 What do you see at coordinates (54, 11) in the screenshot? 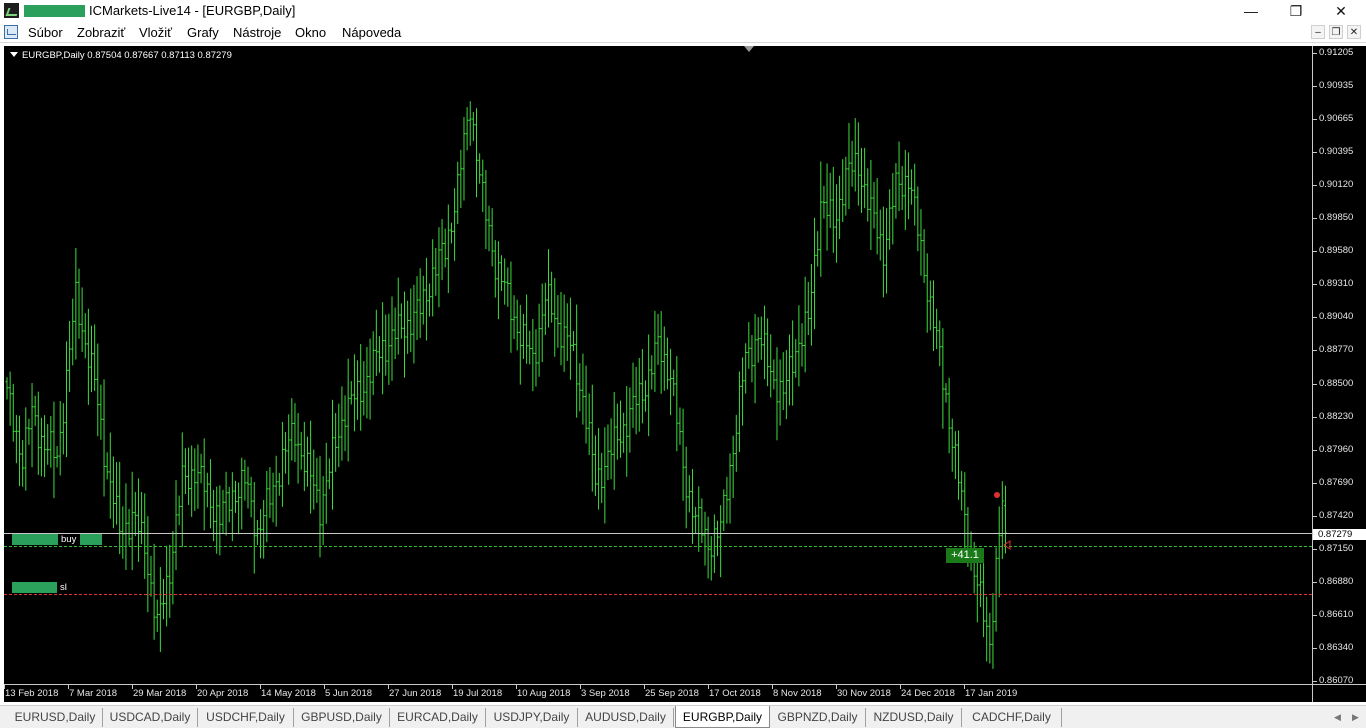
I see `redacted-account-number` at bounding box center [54, 11].